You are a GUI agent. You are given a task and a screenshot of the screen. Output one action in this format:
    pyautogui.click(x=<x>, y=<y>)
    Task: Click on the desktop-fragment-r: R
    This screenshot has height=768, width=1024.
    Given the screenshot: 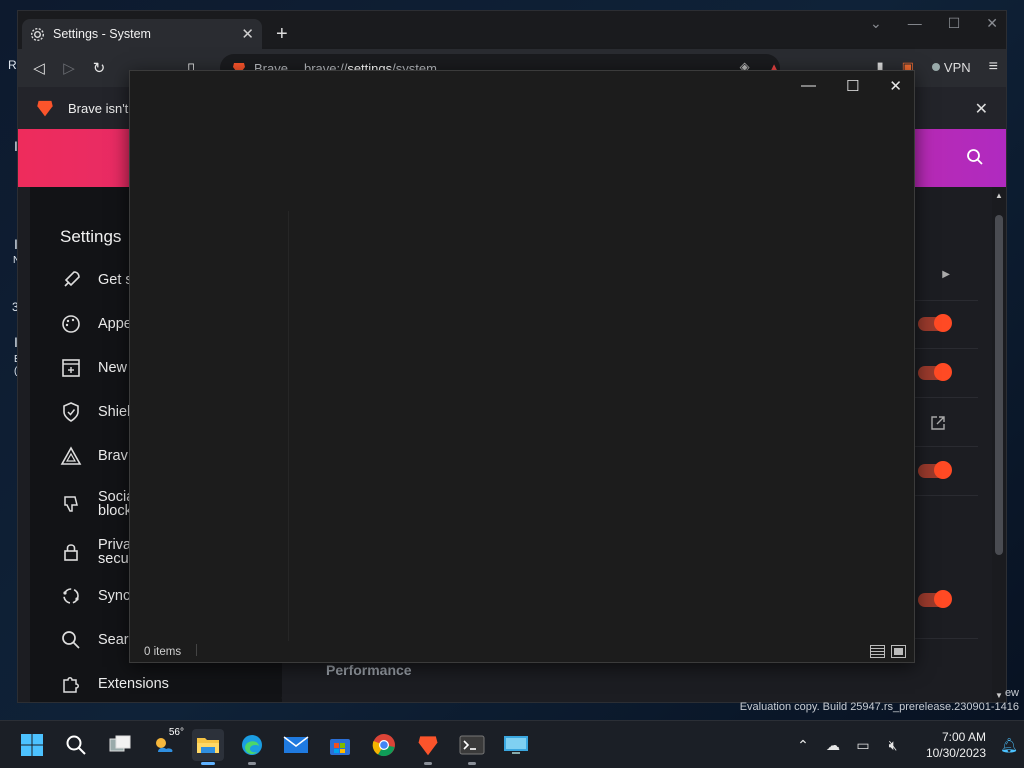 What is the action you would take?
    pyautogui.click(x=12, y=65)
    